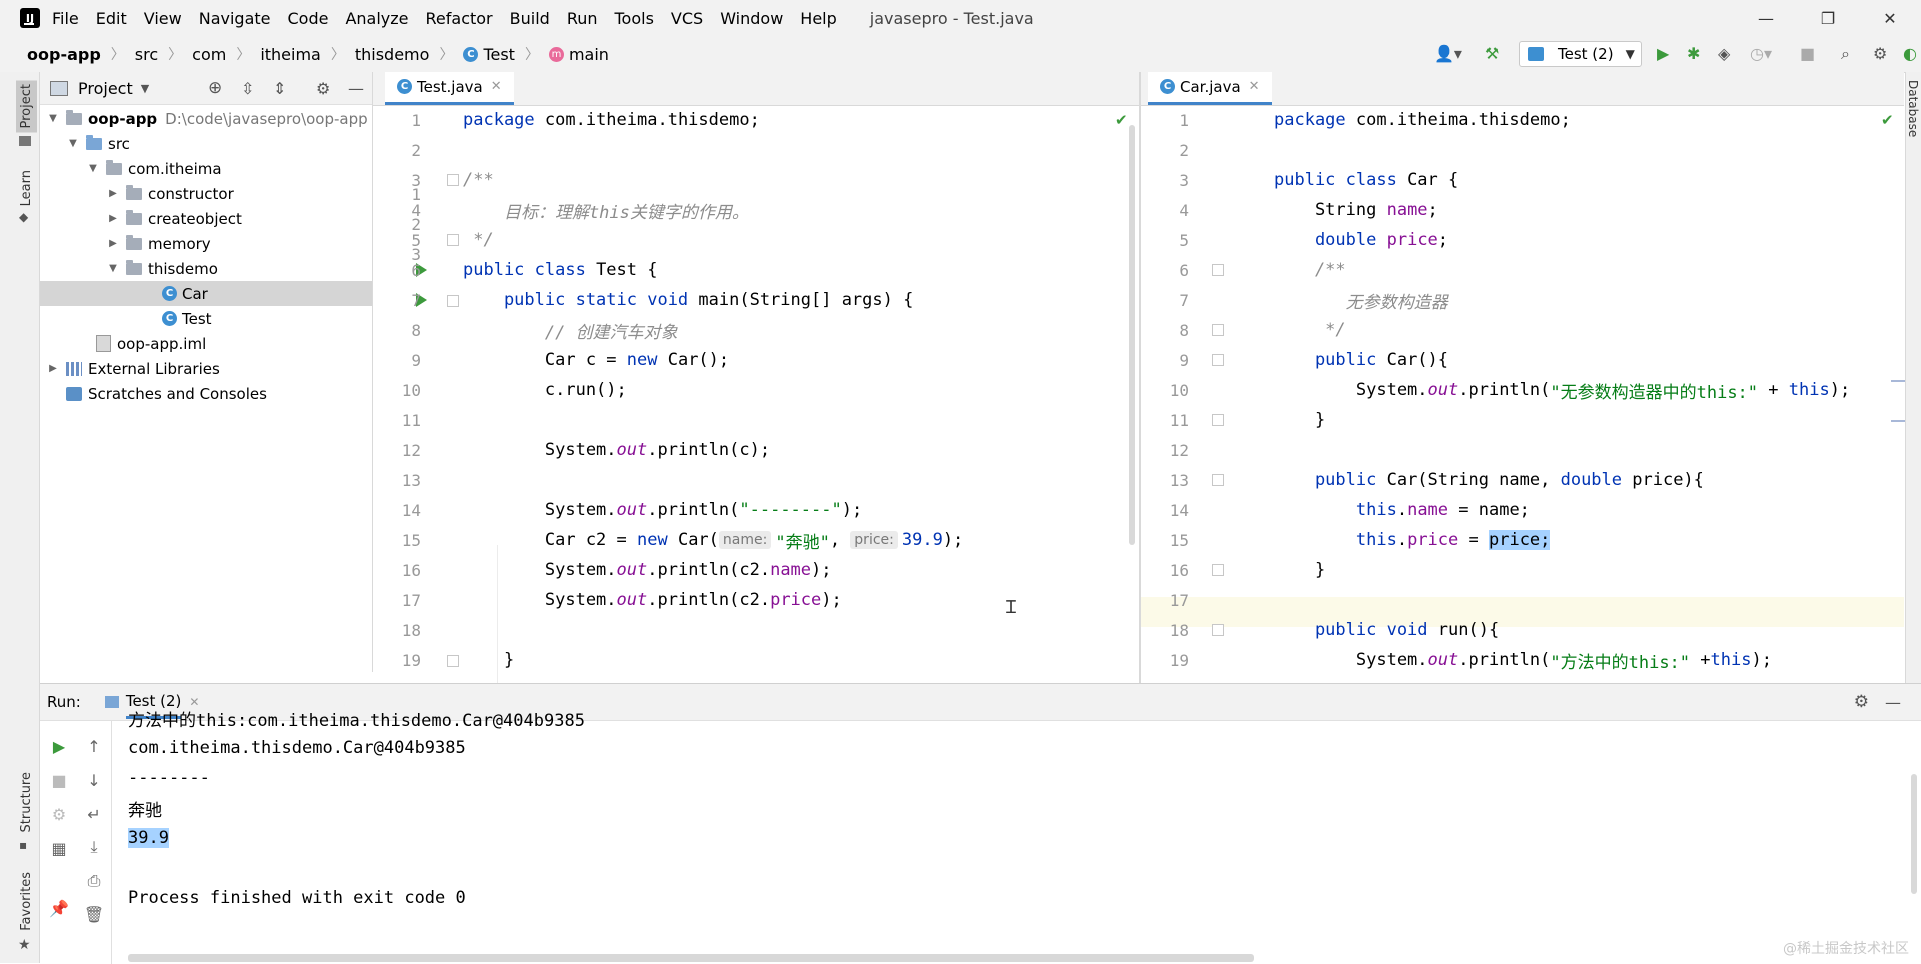 This screenshot has height=964, width=1921. What do you see at coordinates (376, 18) in the screenshot?
I see `menu-analyze: Analyze` at bounding box center [376, 18].